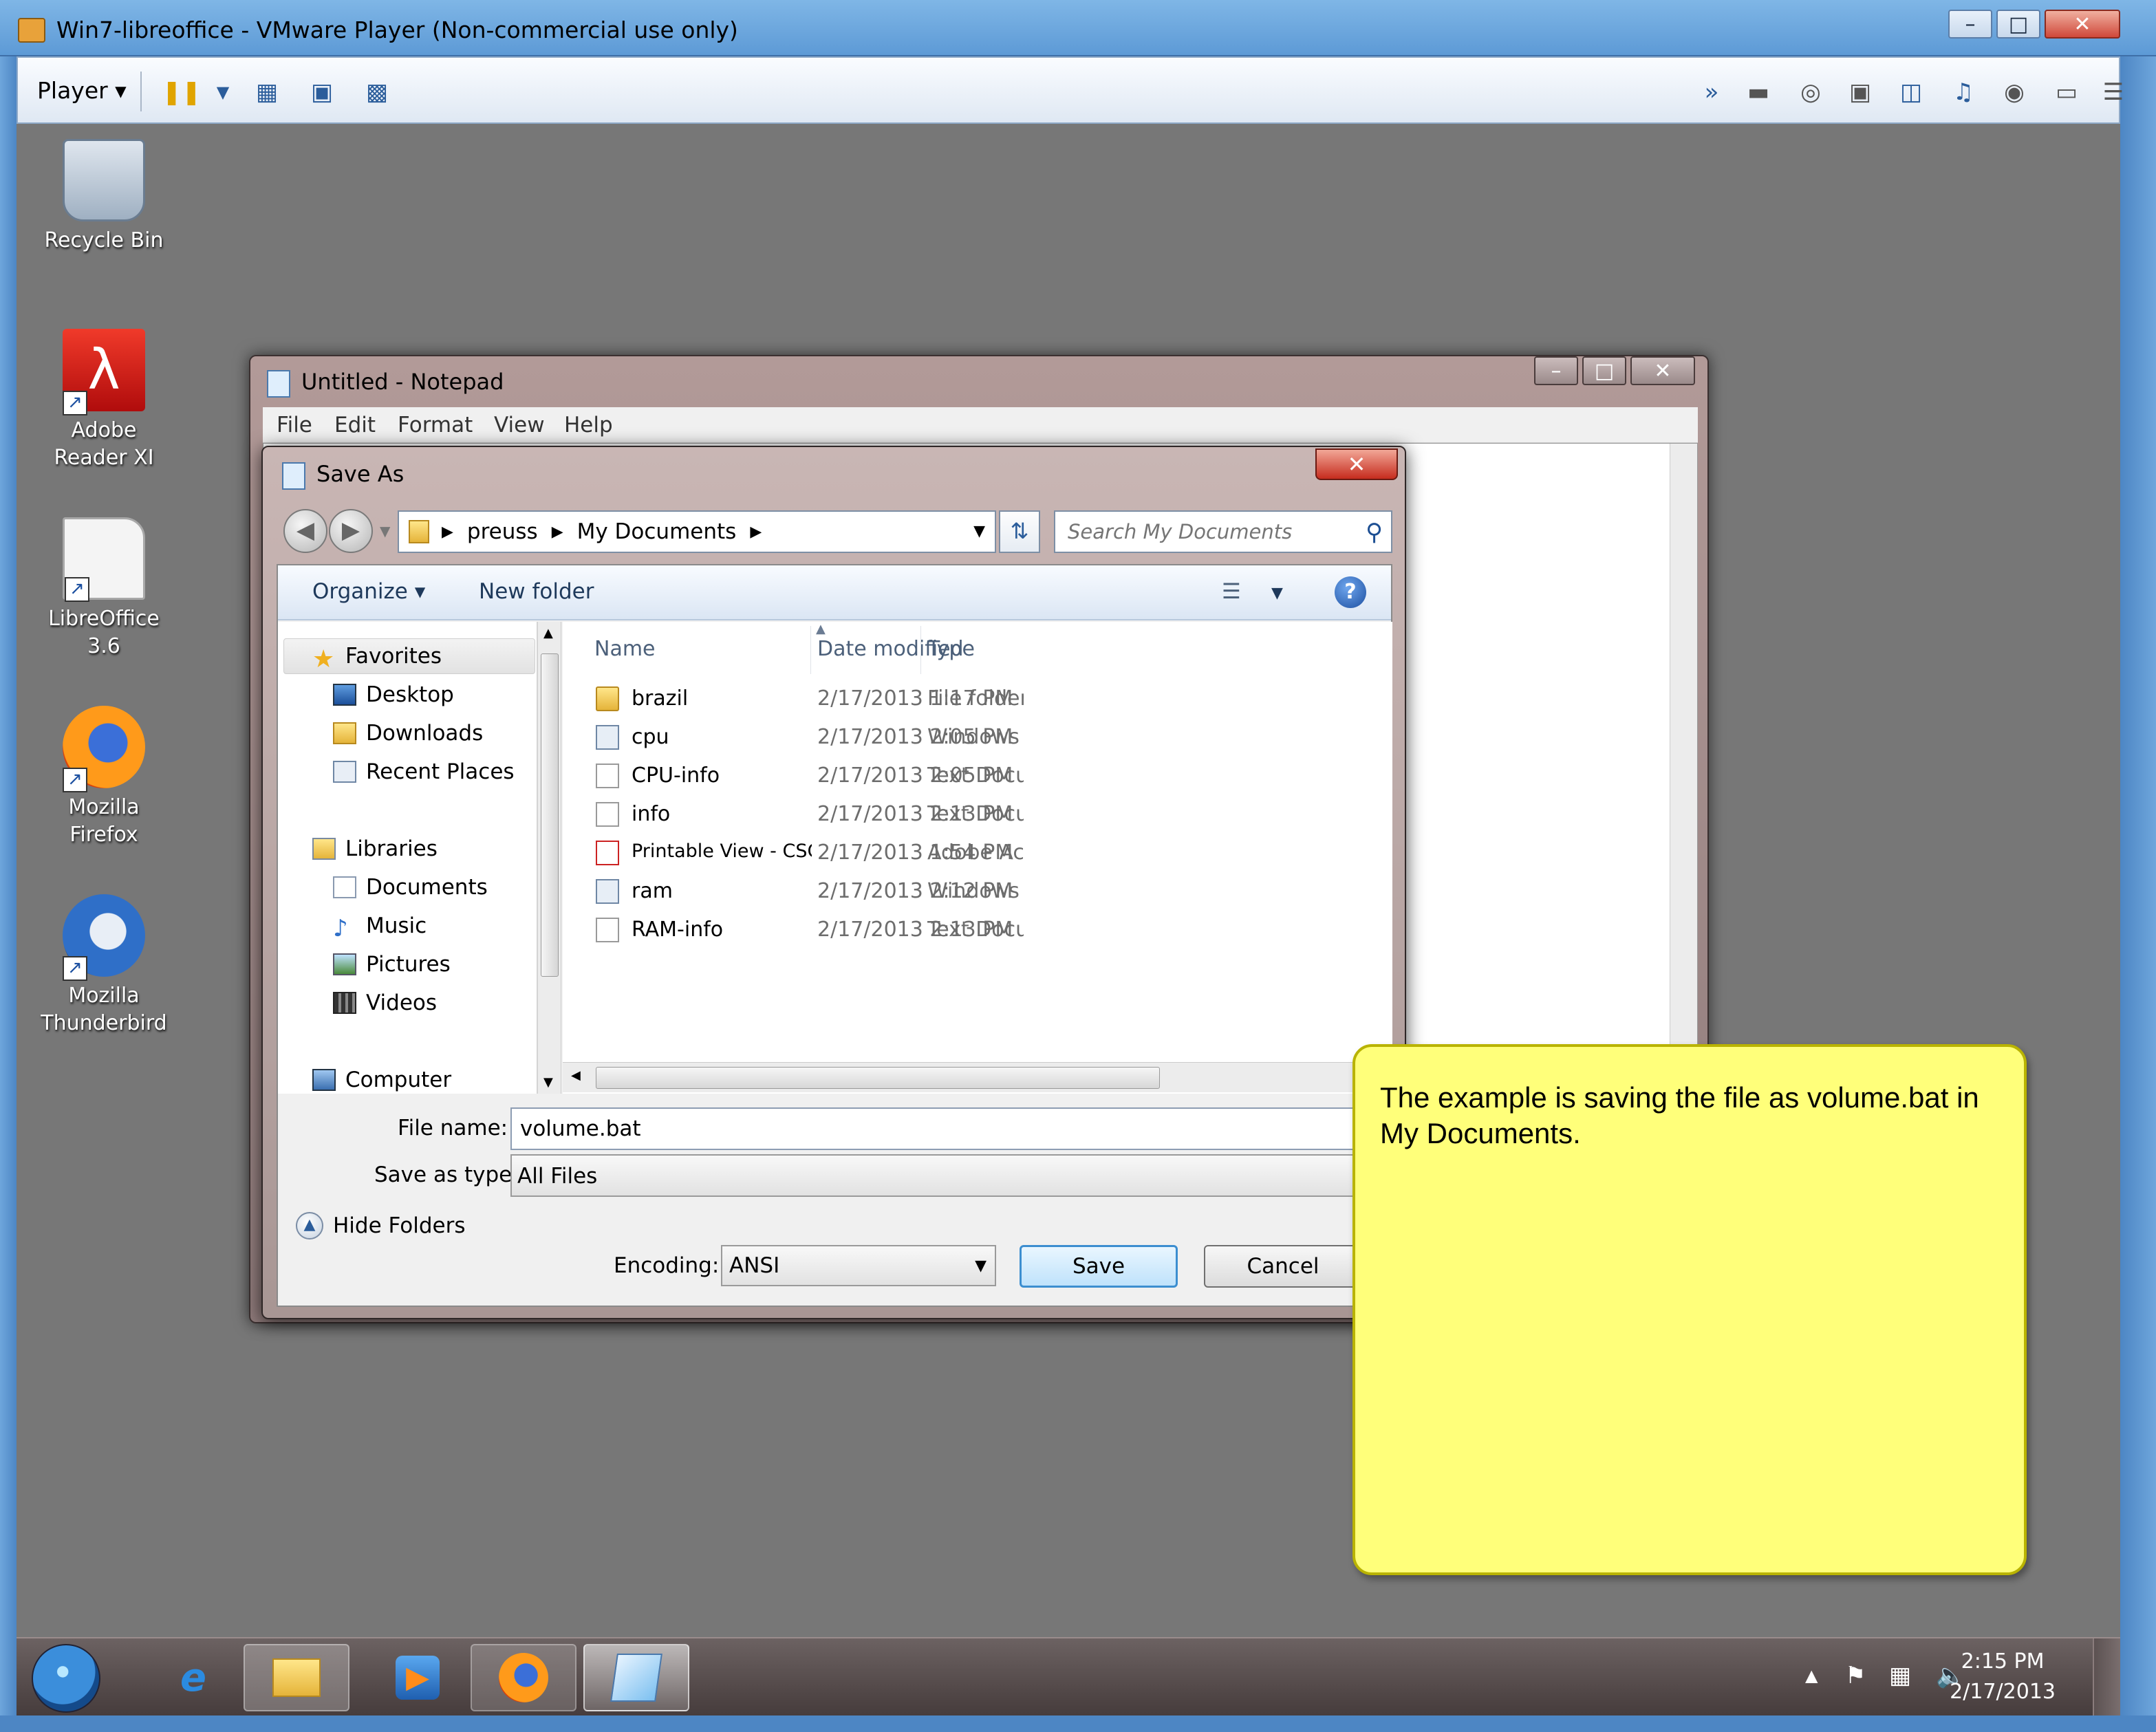  What do you see at coordinates (385, 1003) in the screenshot?
I see `nav-item-videos: Videos` at bounding box center [385, 1003].